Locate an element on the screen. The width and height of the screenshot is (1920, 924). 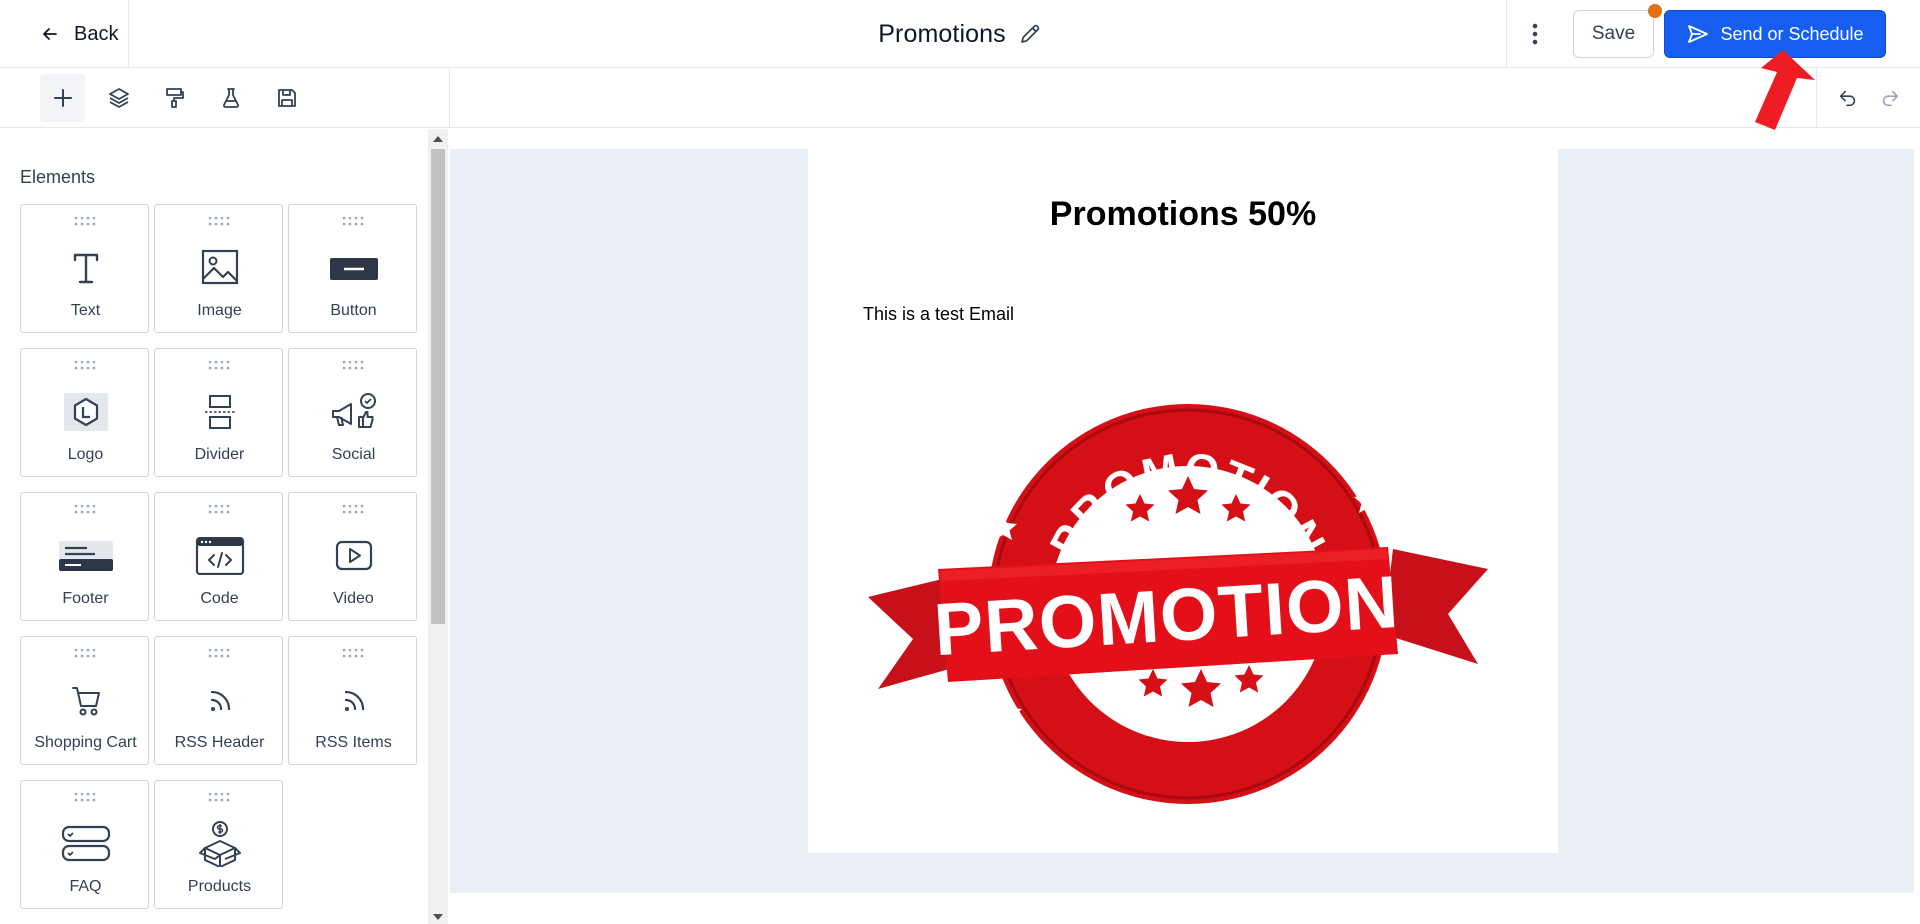
flask-icon is located at coordinates (230, 98).